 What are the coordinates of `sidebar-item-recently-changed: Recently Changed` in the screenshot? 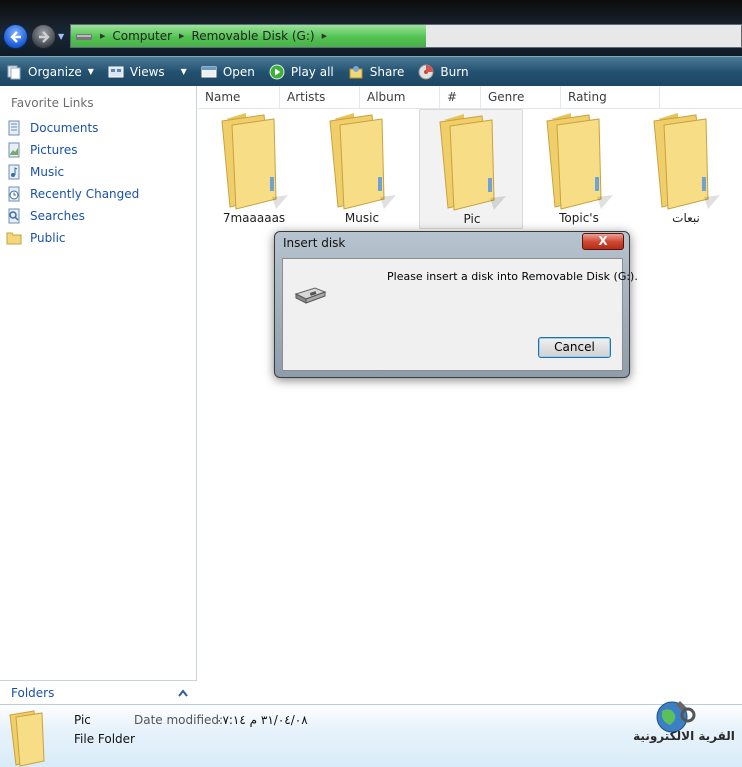 It's located at (72, 194).